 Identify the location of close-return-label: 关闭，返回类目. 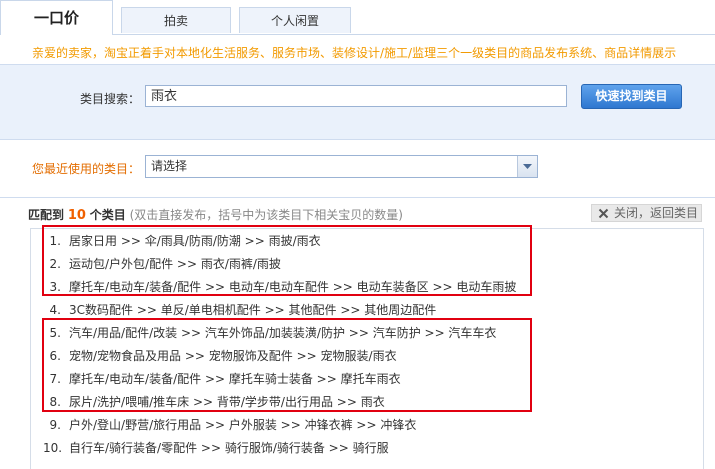
(656, 213).